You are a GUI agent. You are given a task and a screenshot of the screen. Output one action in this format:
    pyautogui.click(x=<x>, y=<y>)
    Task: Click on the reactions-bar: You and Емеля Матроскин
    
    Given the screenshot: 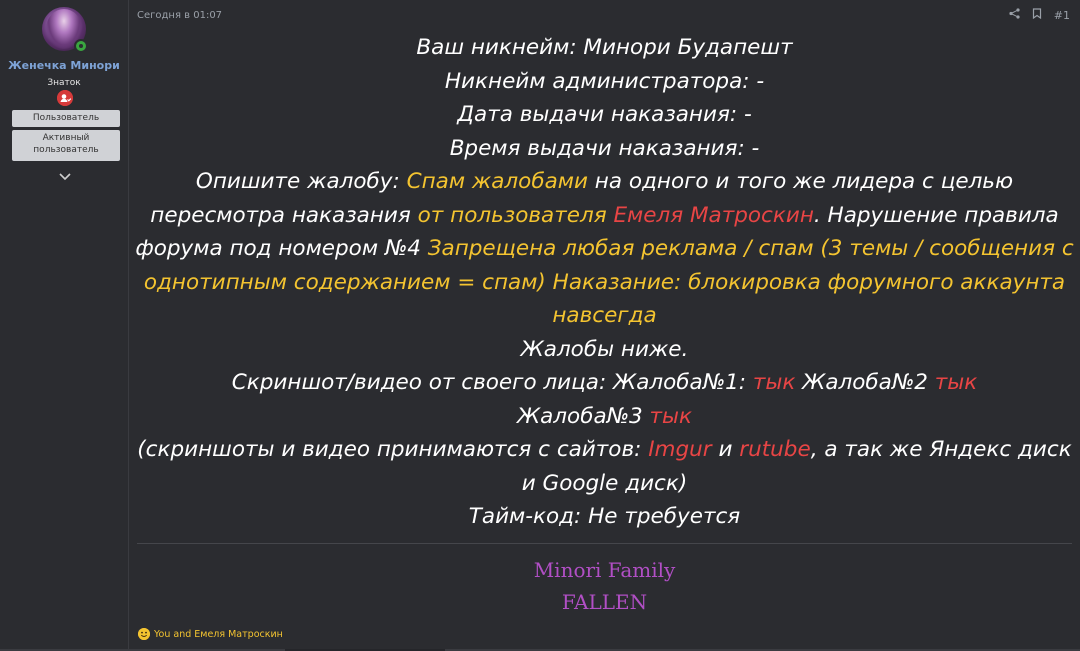 What is the action you would take?
    pyautogui.click(x=210, y=634)
    